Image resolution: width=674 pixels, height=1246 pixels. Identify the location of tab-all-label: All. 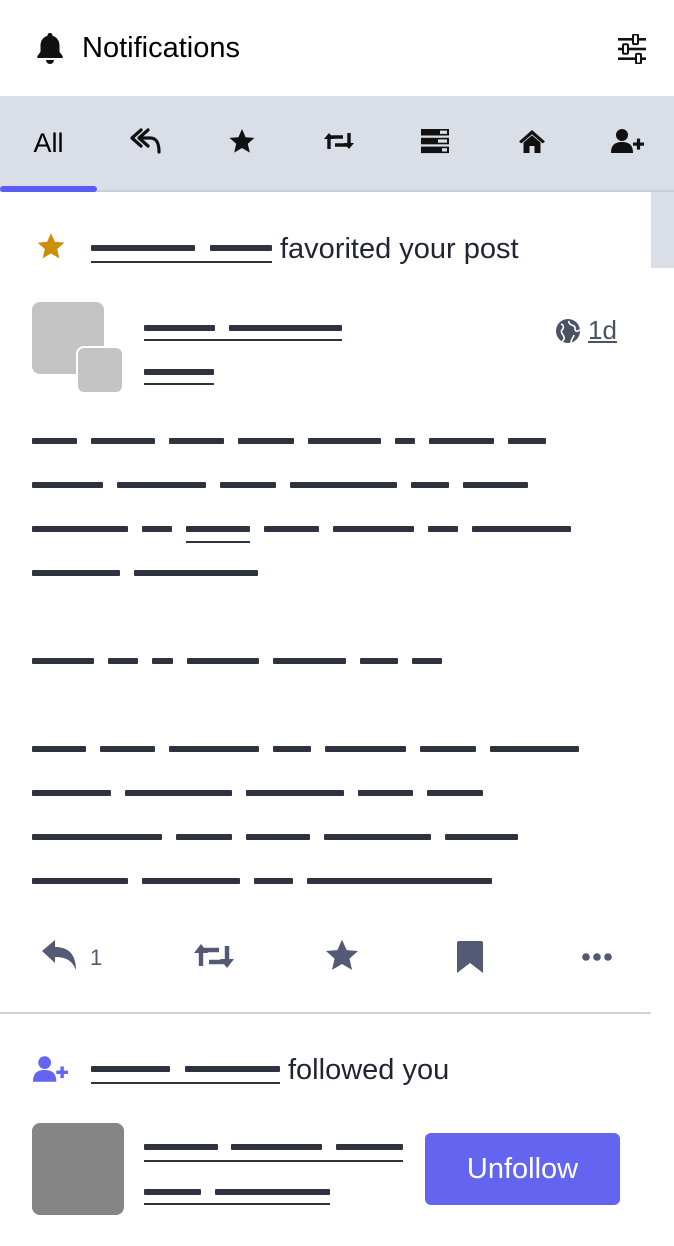
(48, 142).